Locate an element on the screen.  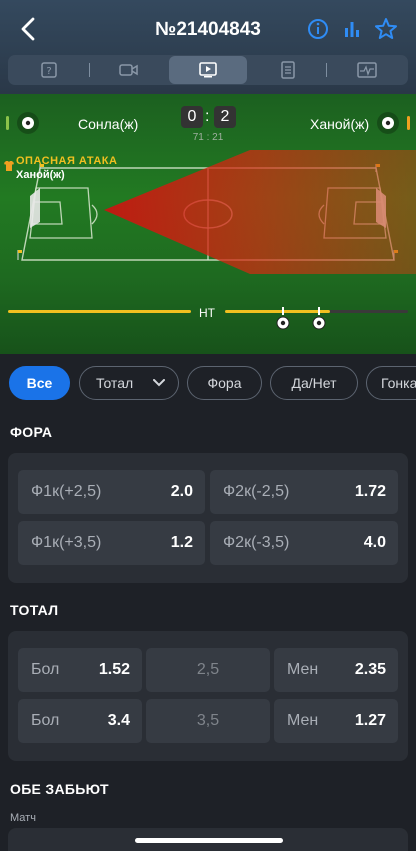
odds-cell: Ф2к(-2,5) 1.72 is located at coordinates (304, 492).